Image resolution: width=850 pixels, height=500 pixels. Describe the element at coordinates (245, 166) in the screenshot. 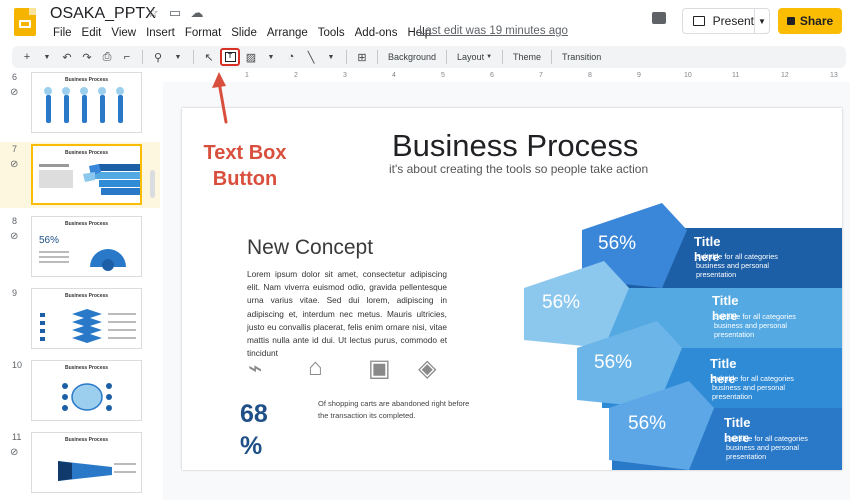

I see `annotation-label: Text Box Button` at that location.